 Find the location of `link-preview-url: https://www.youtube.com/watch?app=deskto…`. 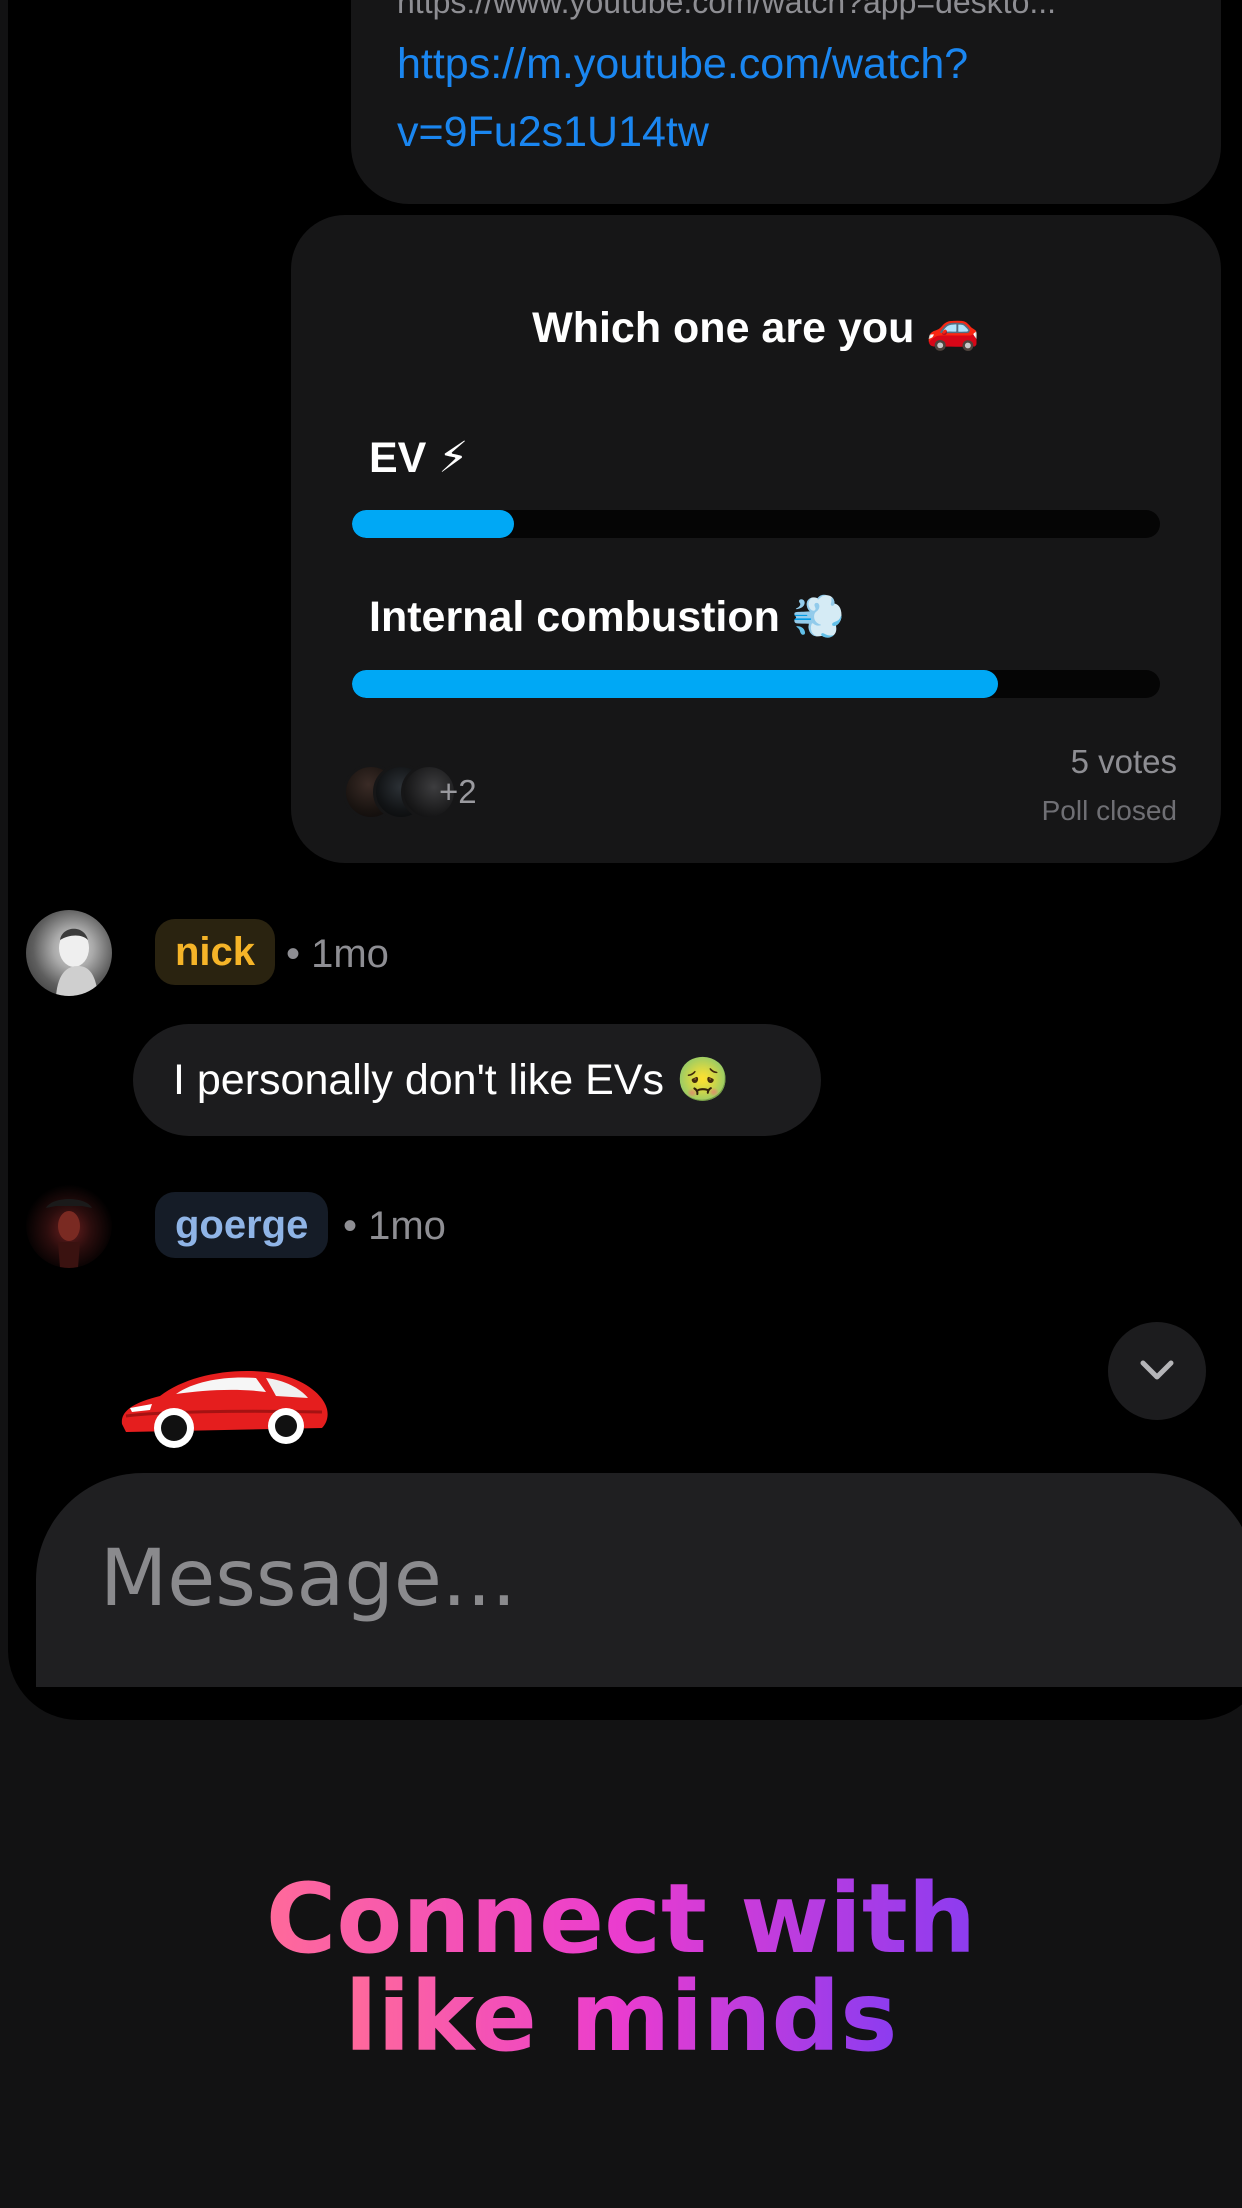

link-preview-url: https://www.youtube.com/watch?app=deskto… is located at coordinates (727, 10).